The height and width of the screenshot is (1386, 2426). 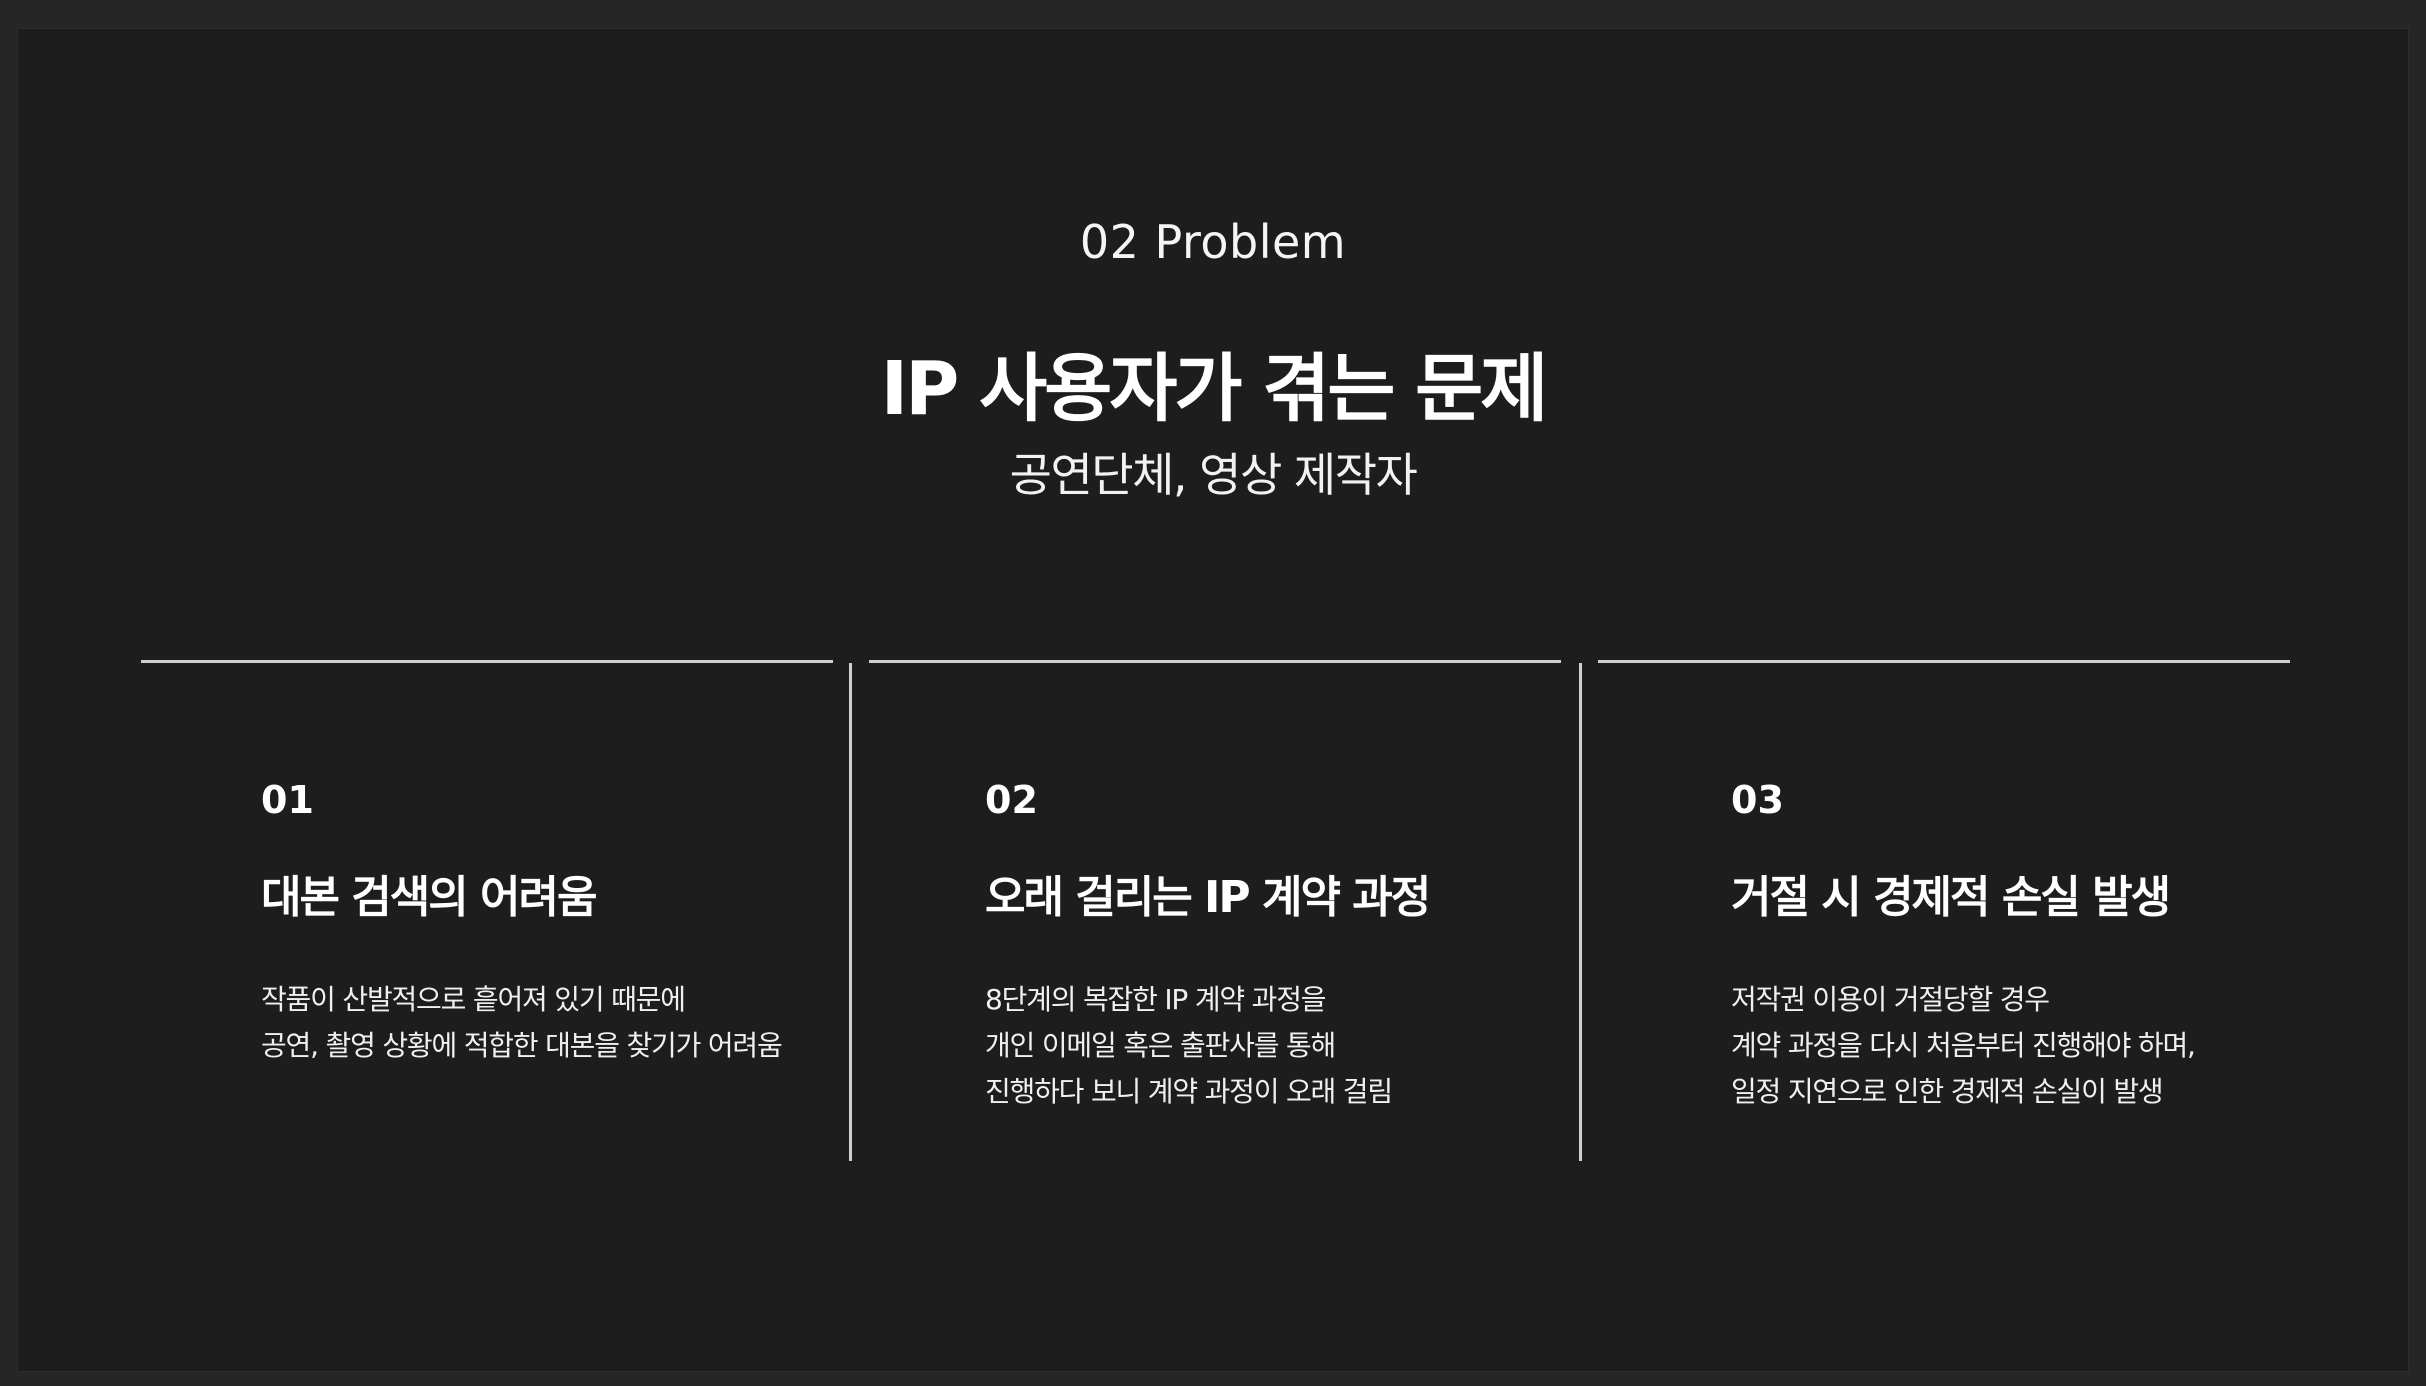 I want to click on card-description-line: 일정 지연으로 인한 경제적 손실이 발생, so click(x=1947, y=1091).